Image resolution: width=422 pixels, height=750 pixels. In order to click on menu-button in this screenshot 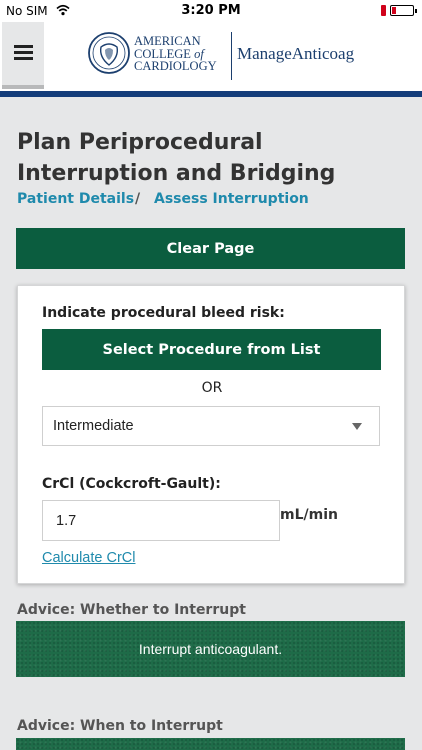, I will do `click(23, 55)`.